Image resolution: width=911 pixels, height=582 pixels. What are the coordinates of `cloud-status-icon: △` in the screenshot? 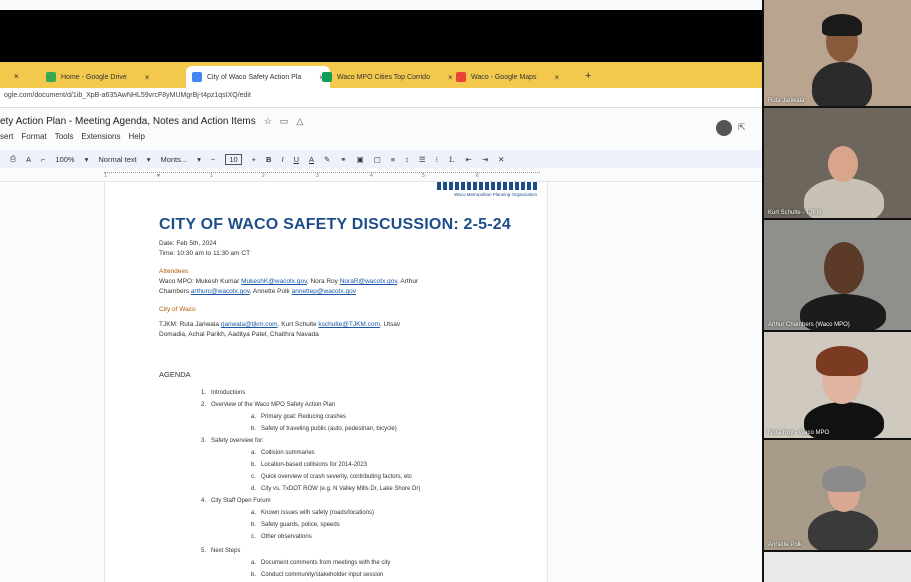 It's located at (299, 121).